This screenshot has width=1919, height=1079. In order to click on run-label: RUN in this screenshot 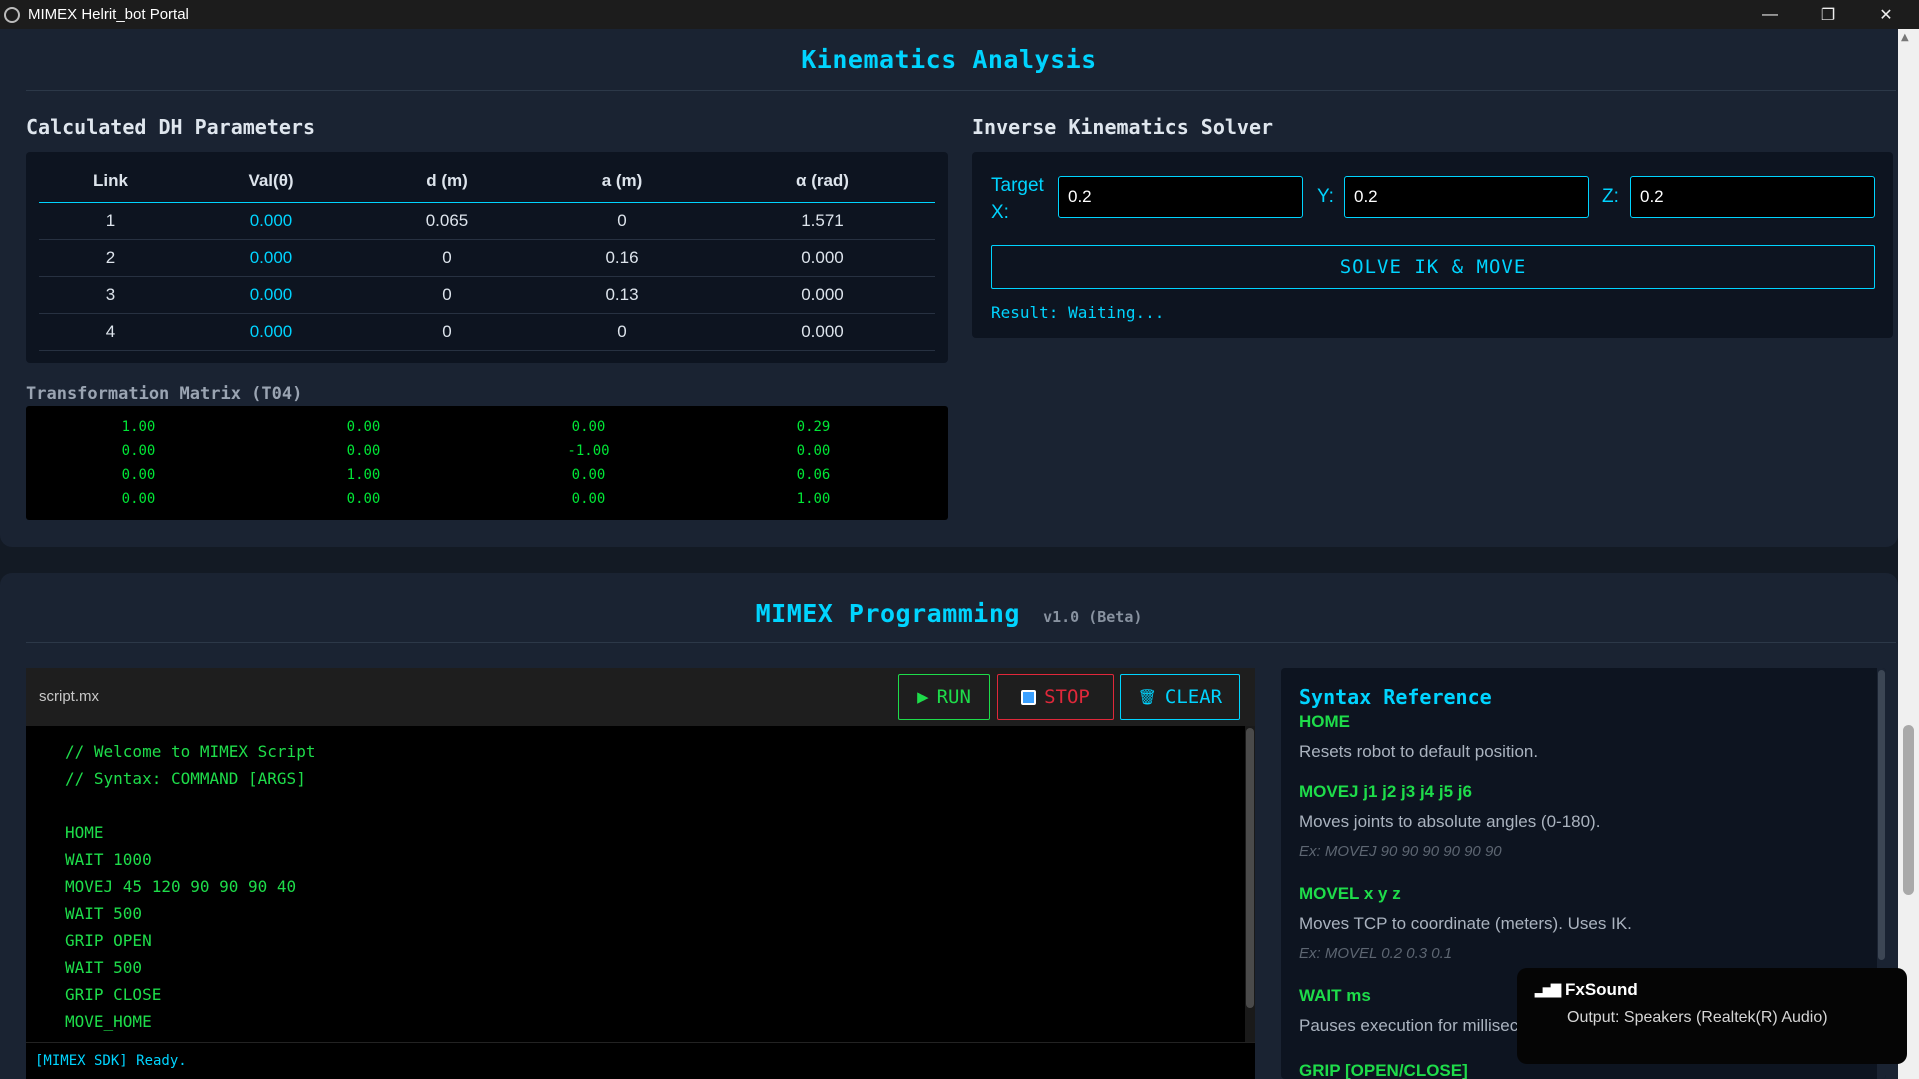, I will do `click(953, 697)`.